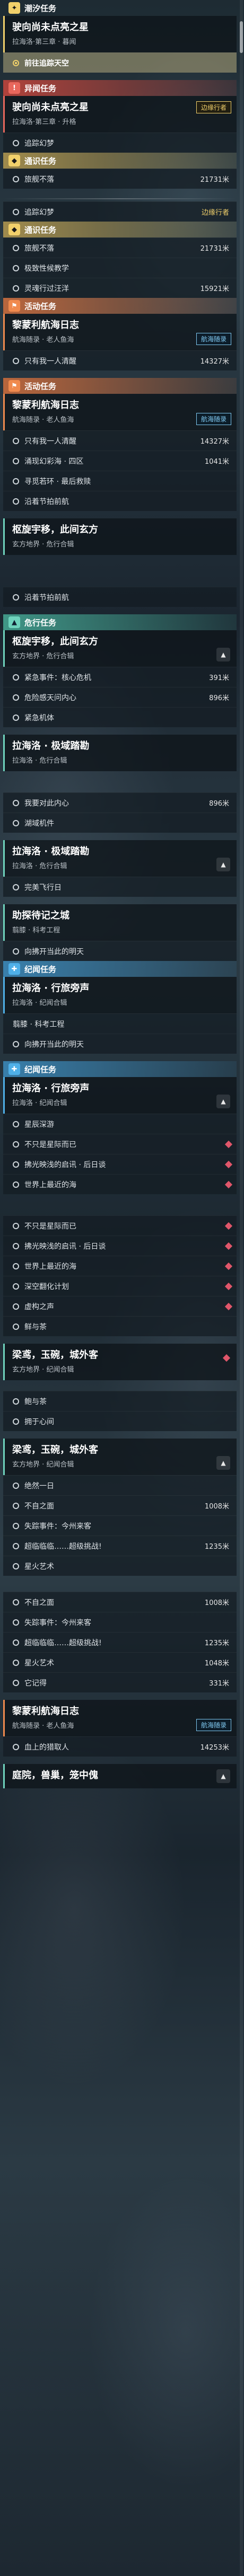  Describe the element at coordinates (120, 143) in the screenshot. I see `step-t1: 追踪幻梦` at that location.